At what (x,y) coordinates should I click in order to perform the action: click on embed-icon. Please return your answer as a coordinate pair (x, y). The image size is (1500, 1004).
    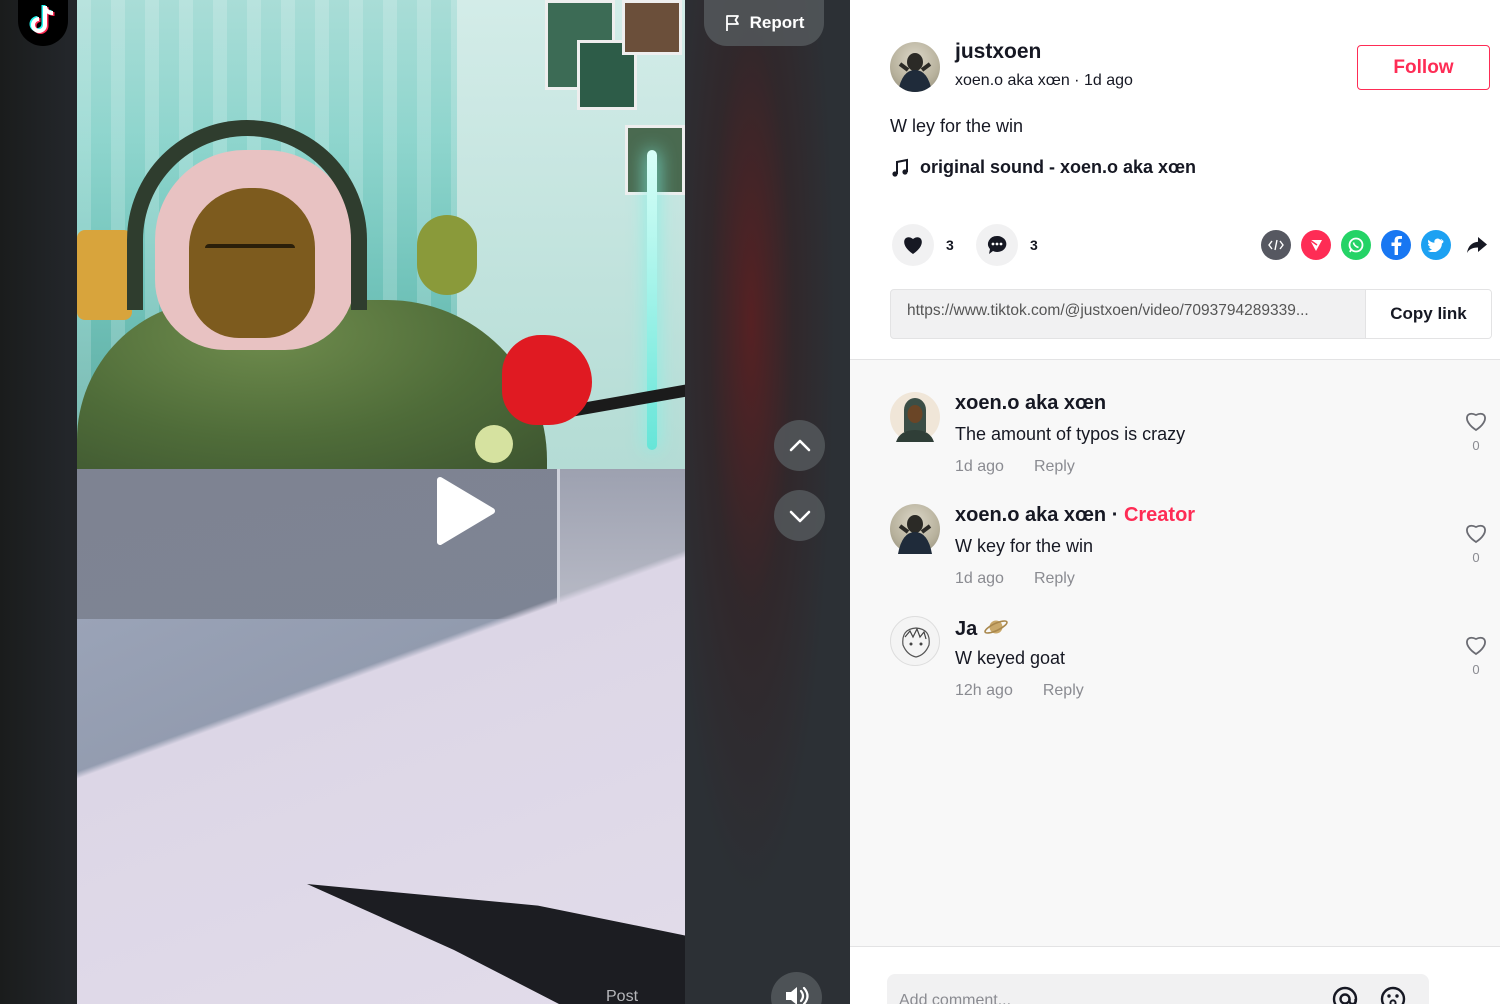
    Looking at the image, I should click on (1276, 245).